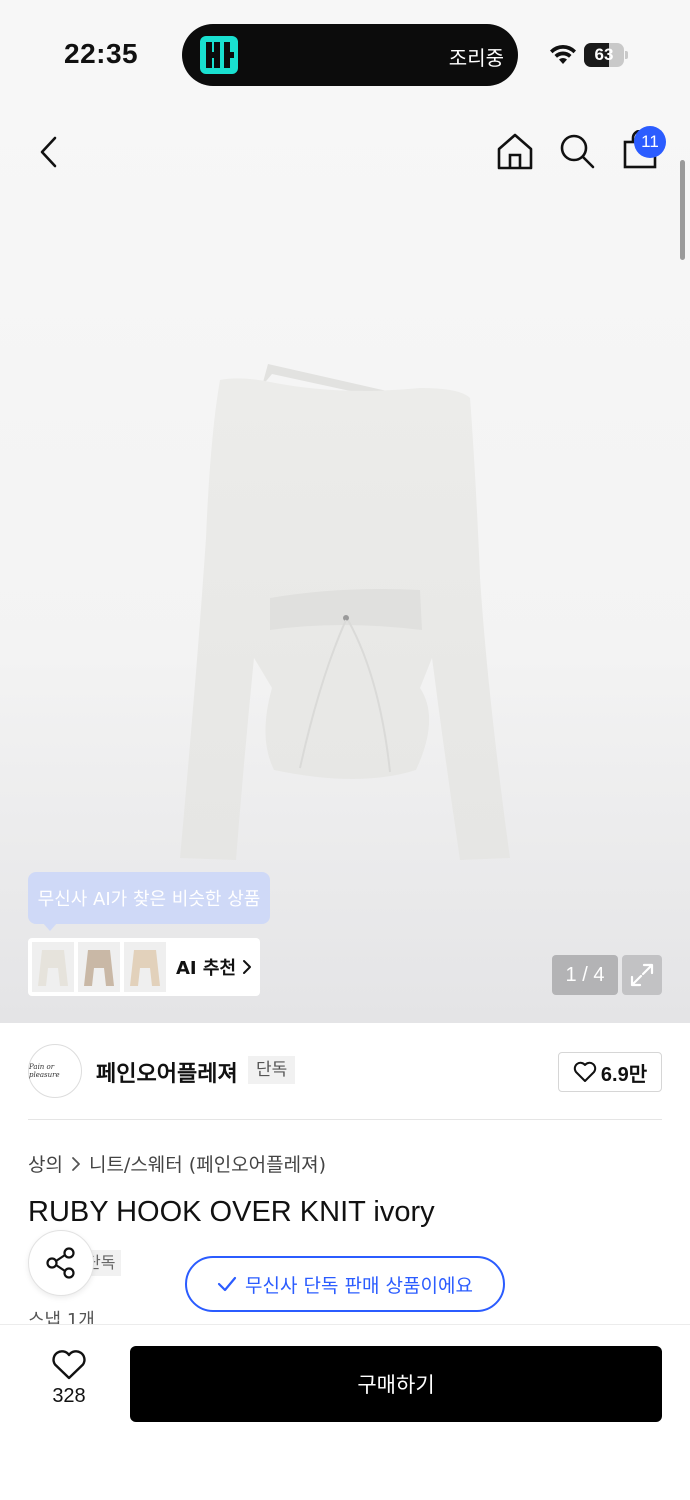  I want to click on bottom-action-bar: 328 구매하기, so click(345, 1412).